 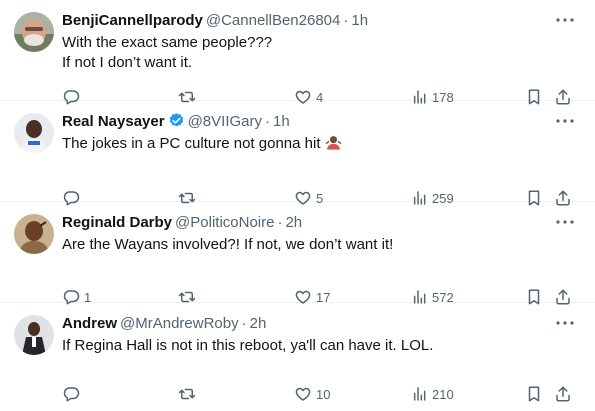 What do you see at coordinates (117, 222) in the screenshot?
I see `display-name: Reginald Darby` at bounding box center [117, 222].